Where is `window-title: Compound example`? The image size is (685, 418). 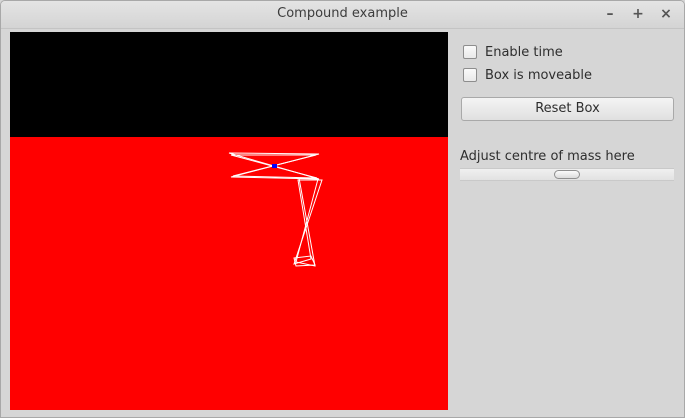
window-title: Compound example is located at coordinates (342, 13).